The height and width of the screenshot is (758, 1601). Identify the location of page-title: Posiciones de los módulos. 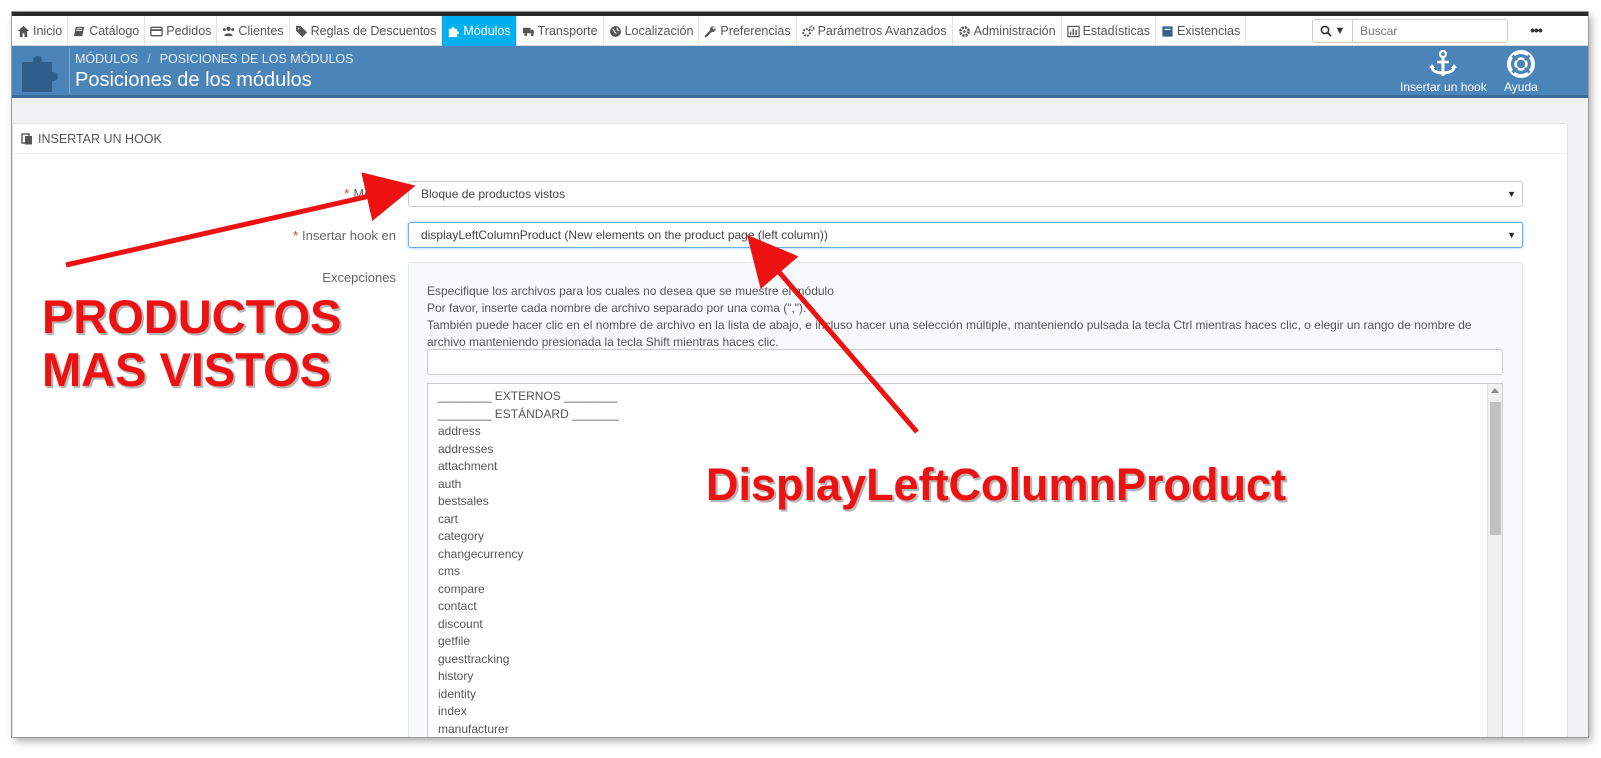
(193, 80).